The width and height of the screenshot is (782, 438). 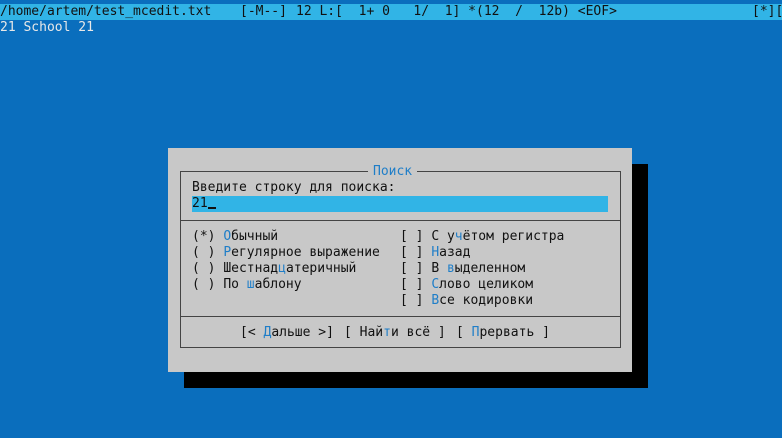 I want to click on buttons-separator, so click(x=400, y=316).